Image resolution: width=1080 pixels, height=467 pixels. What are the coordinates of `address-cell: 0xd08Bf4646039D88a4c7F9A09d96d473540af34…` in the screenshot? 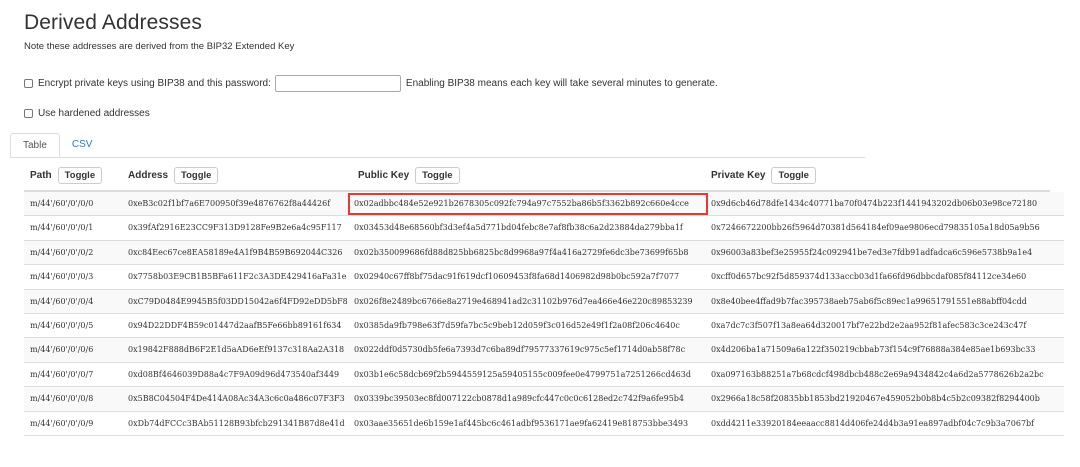 It's located at (234, 374).